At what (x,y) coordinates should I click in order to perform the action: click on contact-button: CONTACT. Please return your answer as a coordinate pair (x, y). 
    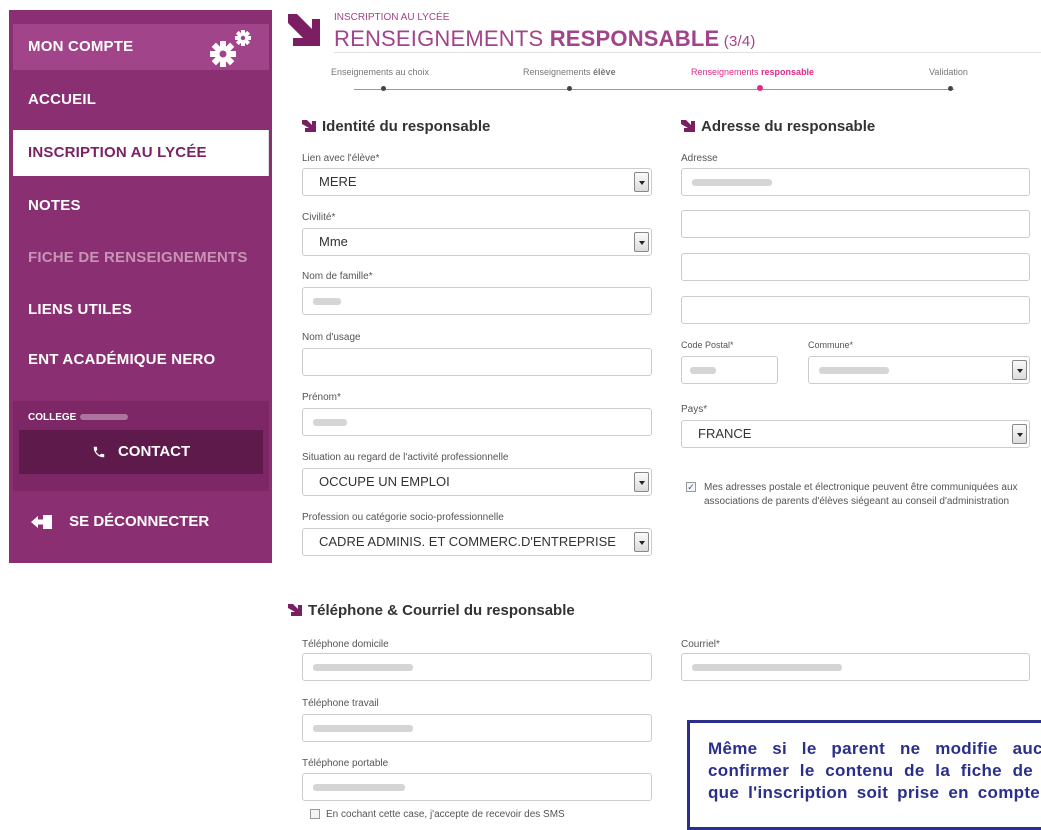
    Looking at the image, I should click on (141, 452).